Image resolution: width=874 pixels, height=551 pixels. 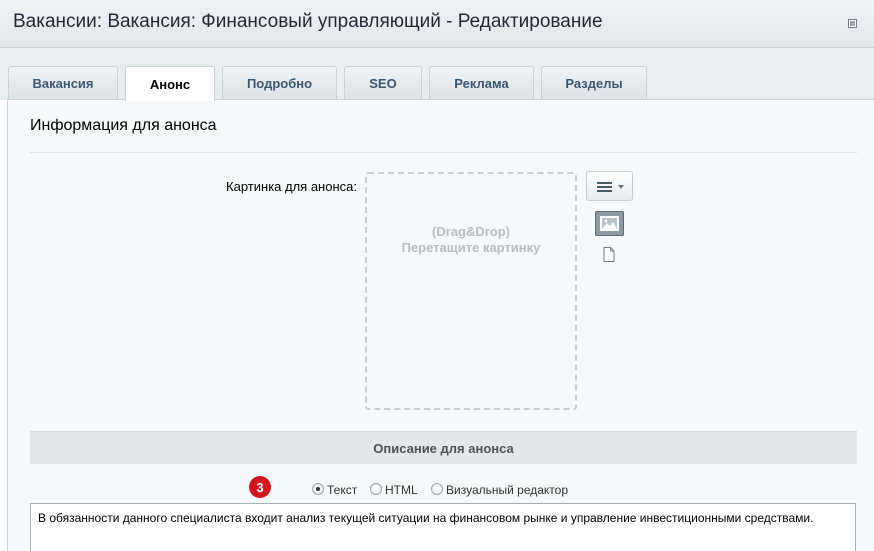 What do you see at coordinates (471, 231) in the screenshot?
I see `dropzone-hint-1: (Drag&Drop)` at bounding box center [471, 231].